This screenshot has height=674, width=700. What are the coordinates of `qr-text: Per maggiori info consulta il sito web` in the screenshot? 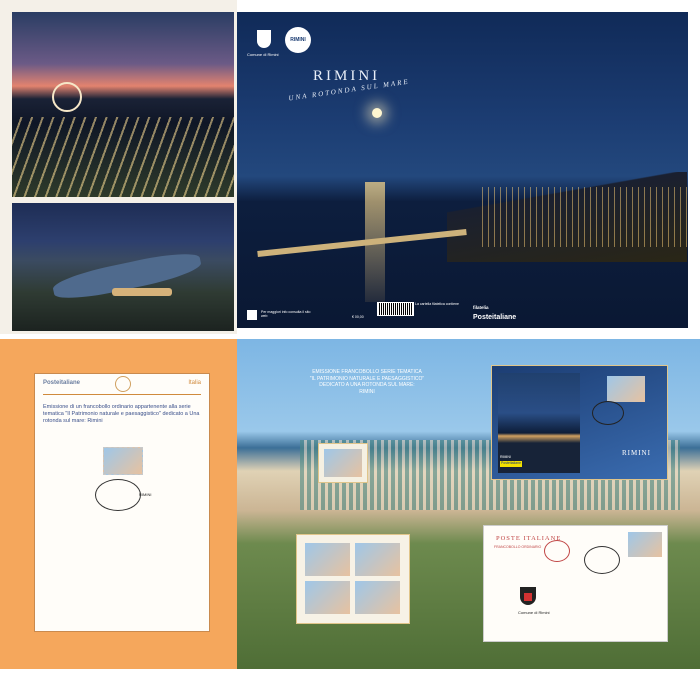 It's located at (286, 314).